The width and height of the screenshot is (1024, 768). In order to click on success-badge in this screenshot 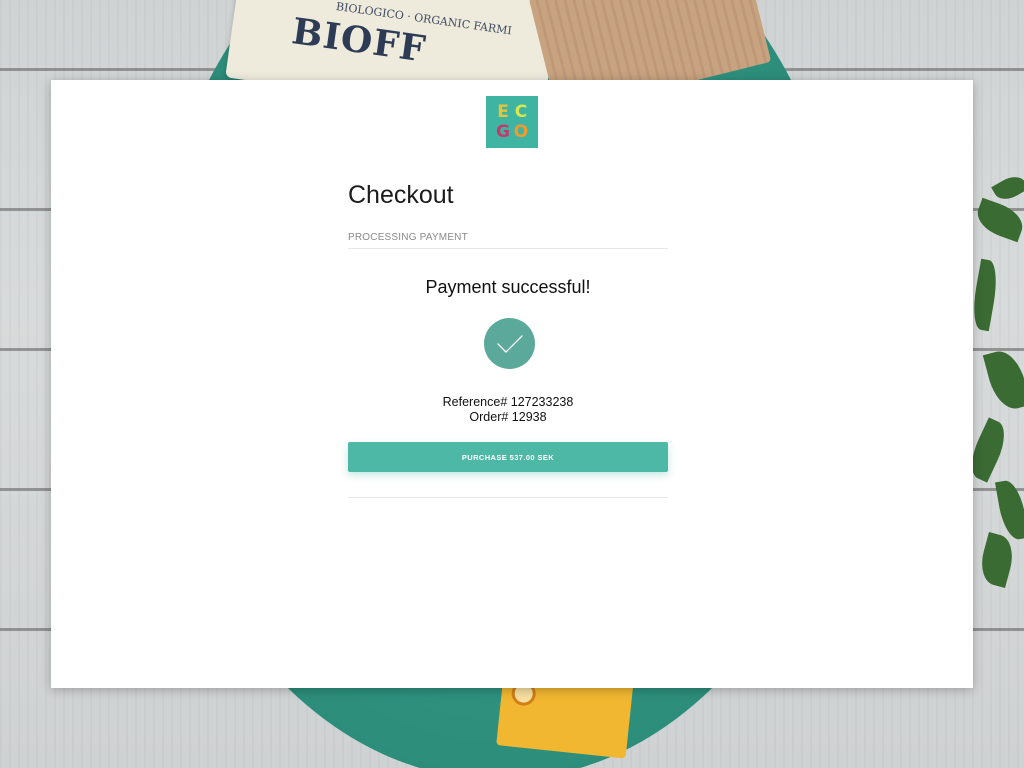, I will do `click(509, 343)`.